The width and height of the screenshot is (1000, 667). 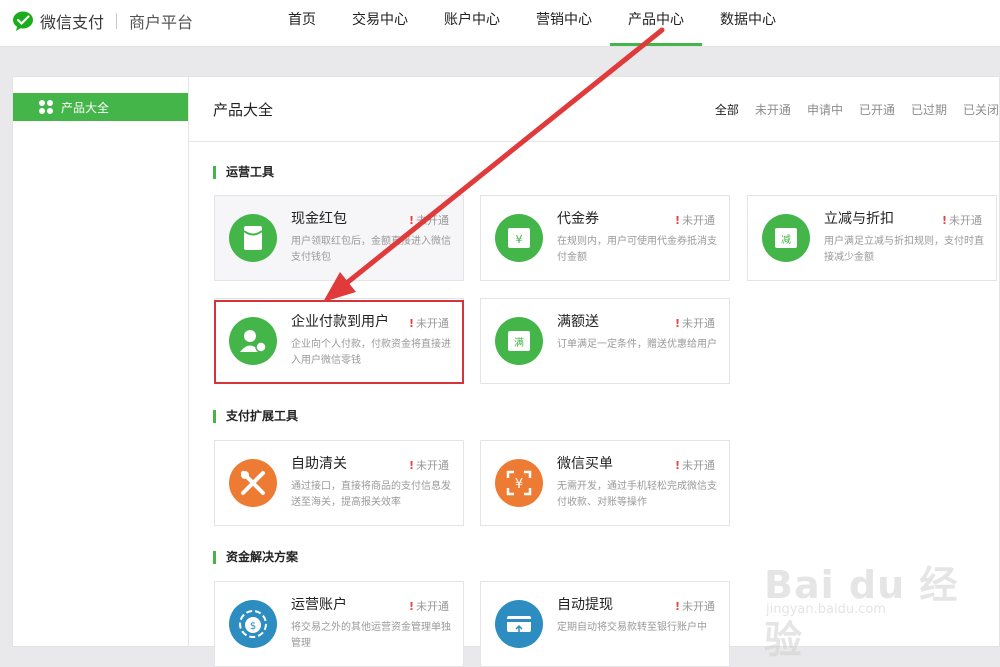 What do you see at coordinates (117, 21) in the screenshot?
I see `divider` at bounding box center [117, 21].